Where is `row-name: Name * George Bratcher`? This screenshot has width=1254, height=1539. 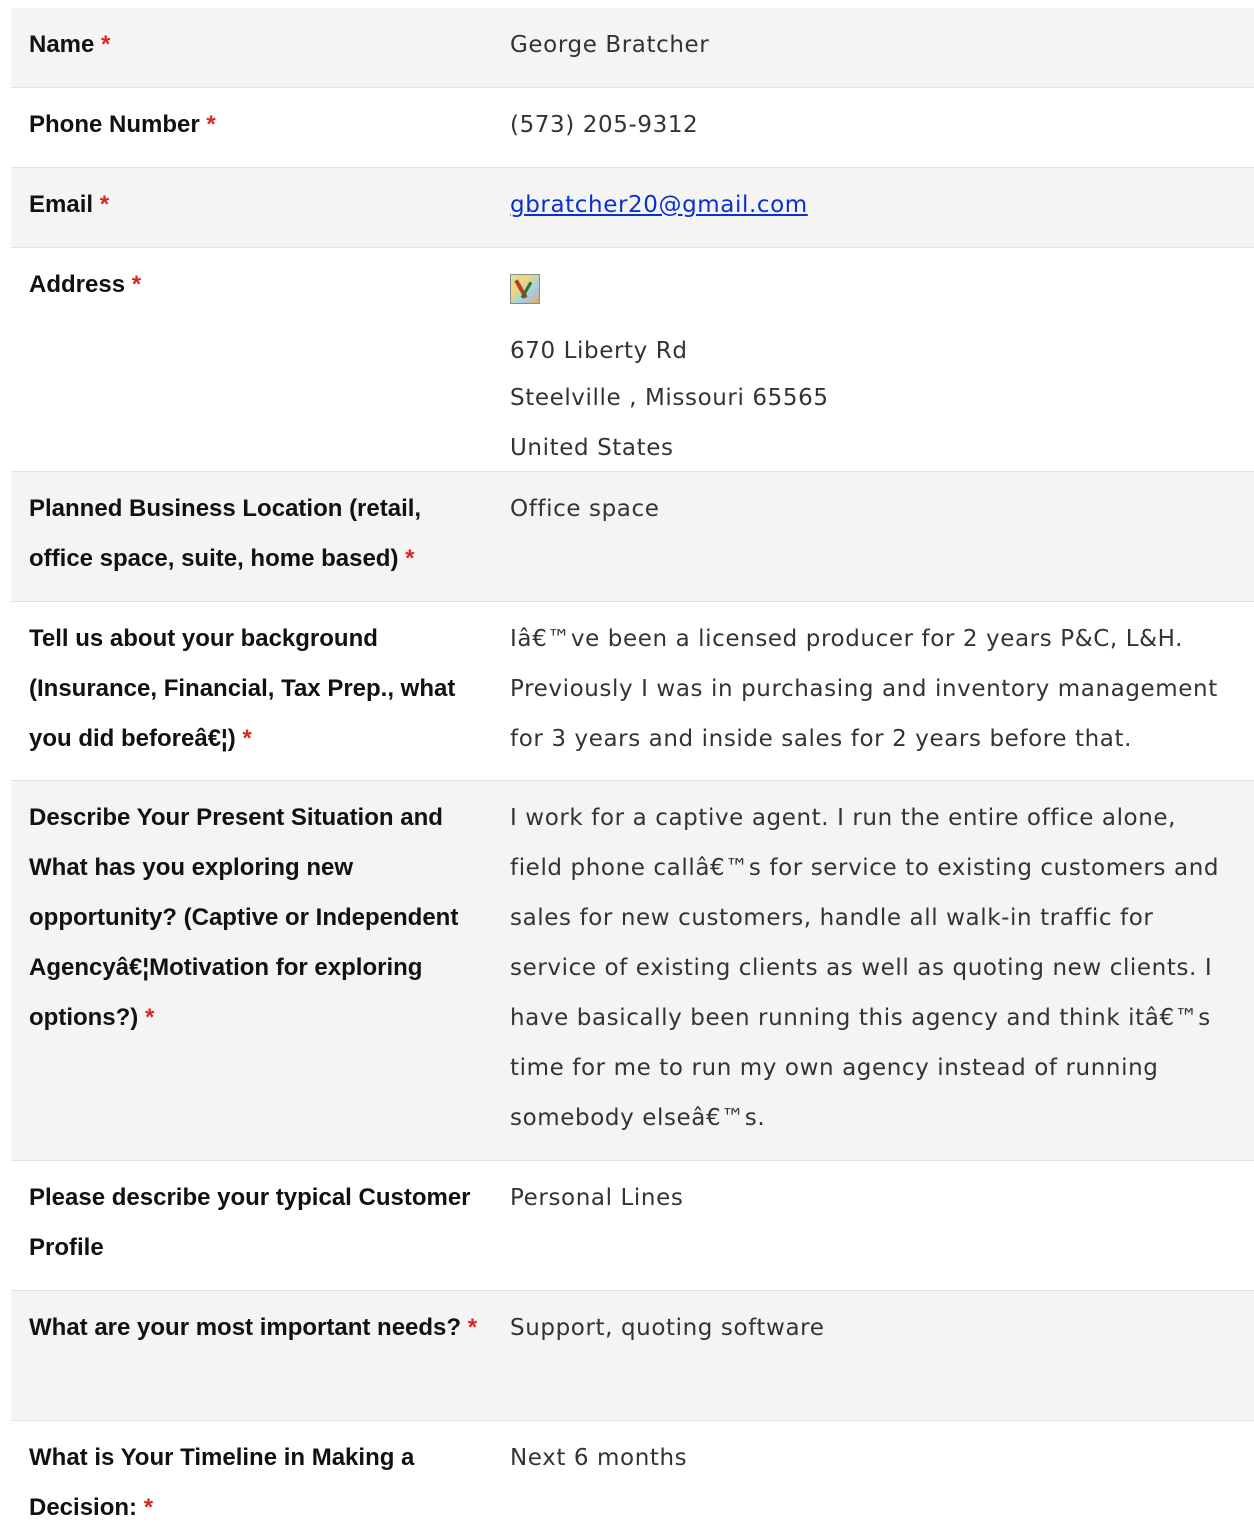
row-name: Name * George Bratcher is located at coordinates (632, 48).